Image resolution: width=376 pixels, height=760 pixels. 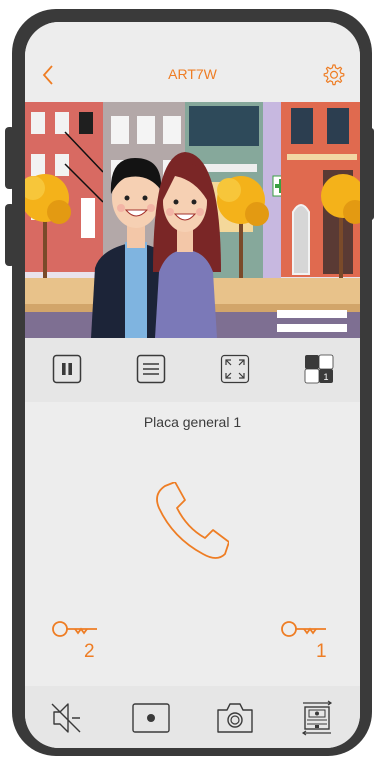 What do you see at coordinates (192, 74) in the screenshot?
I see `page-title: ART7W` at bounding box center [192, 74].